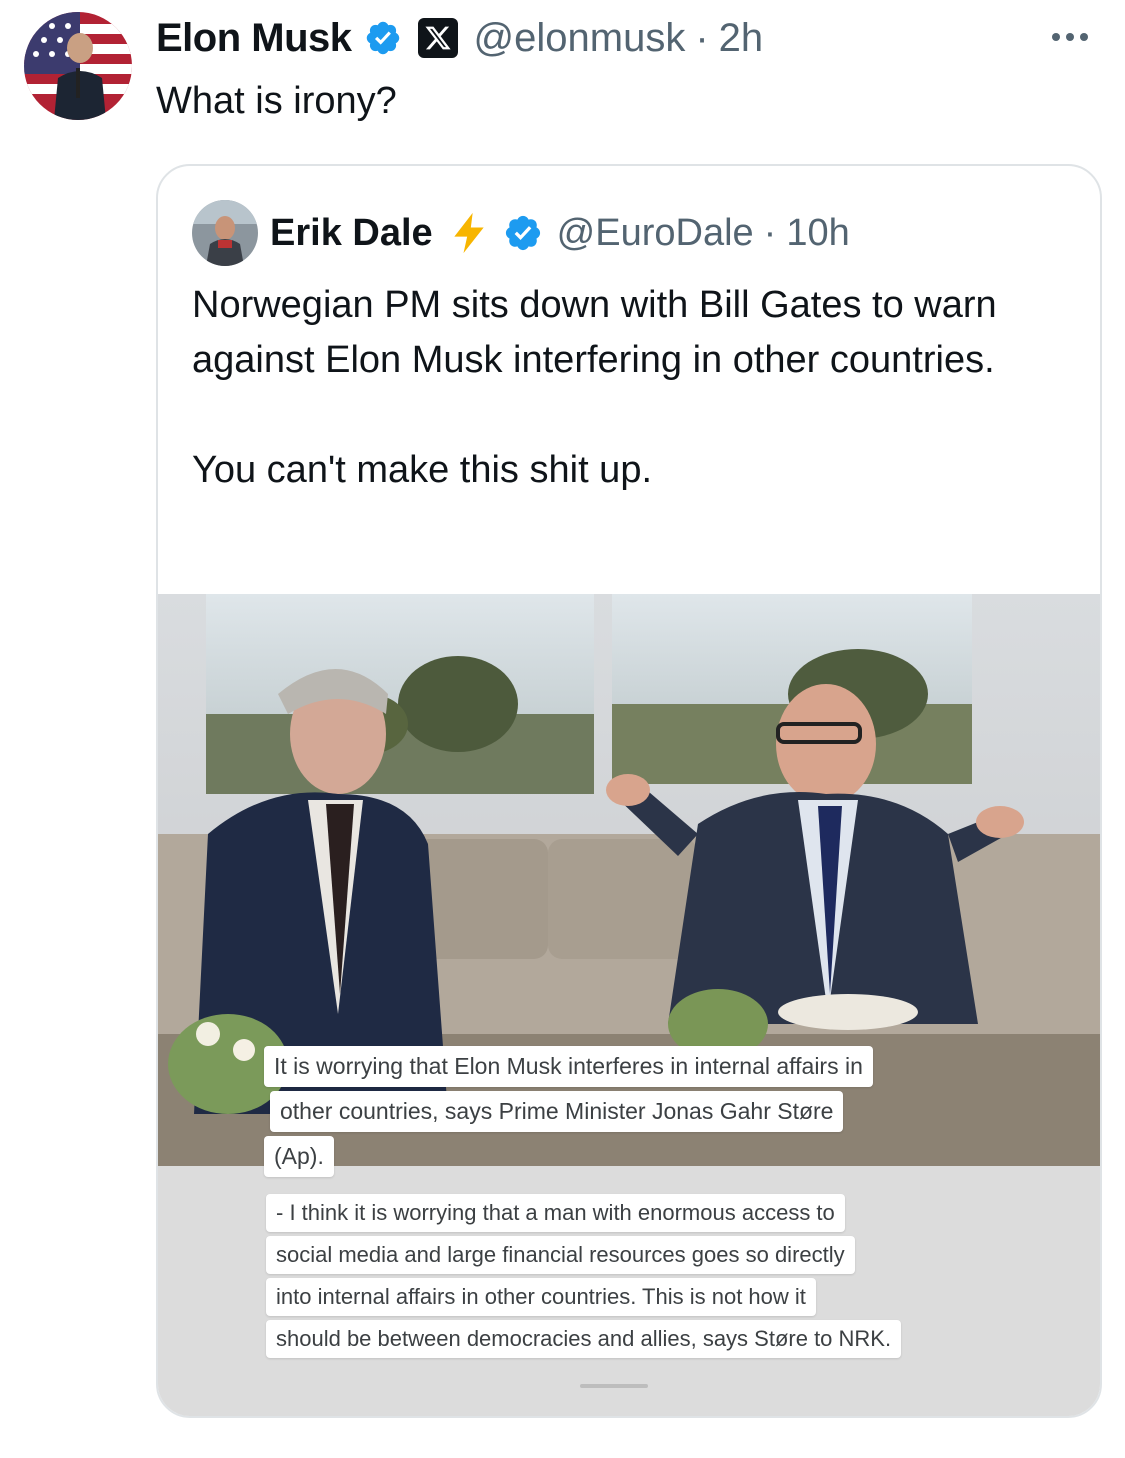  I want to click on quoted-tweet-header: Erik Dale @EuroDale · 10h, so click(560, 233).